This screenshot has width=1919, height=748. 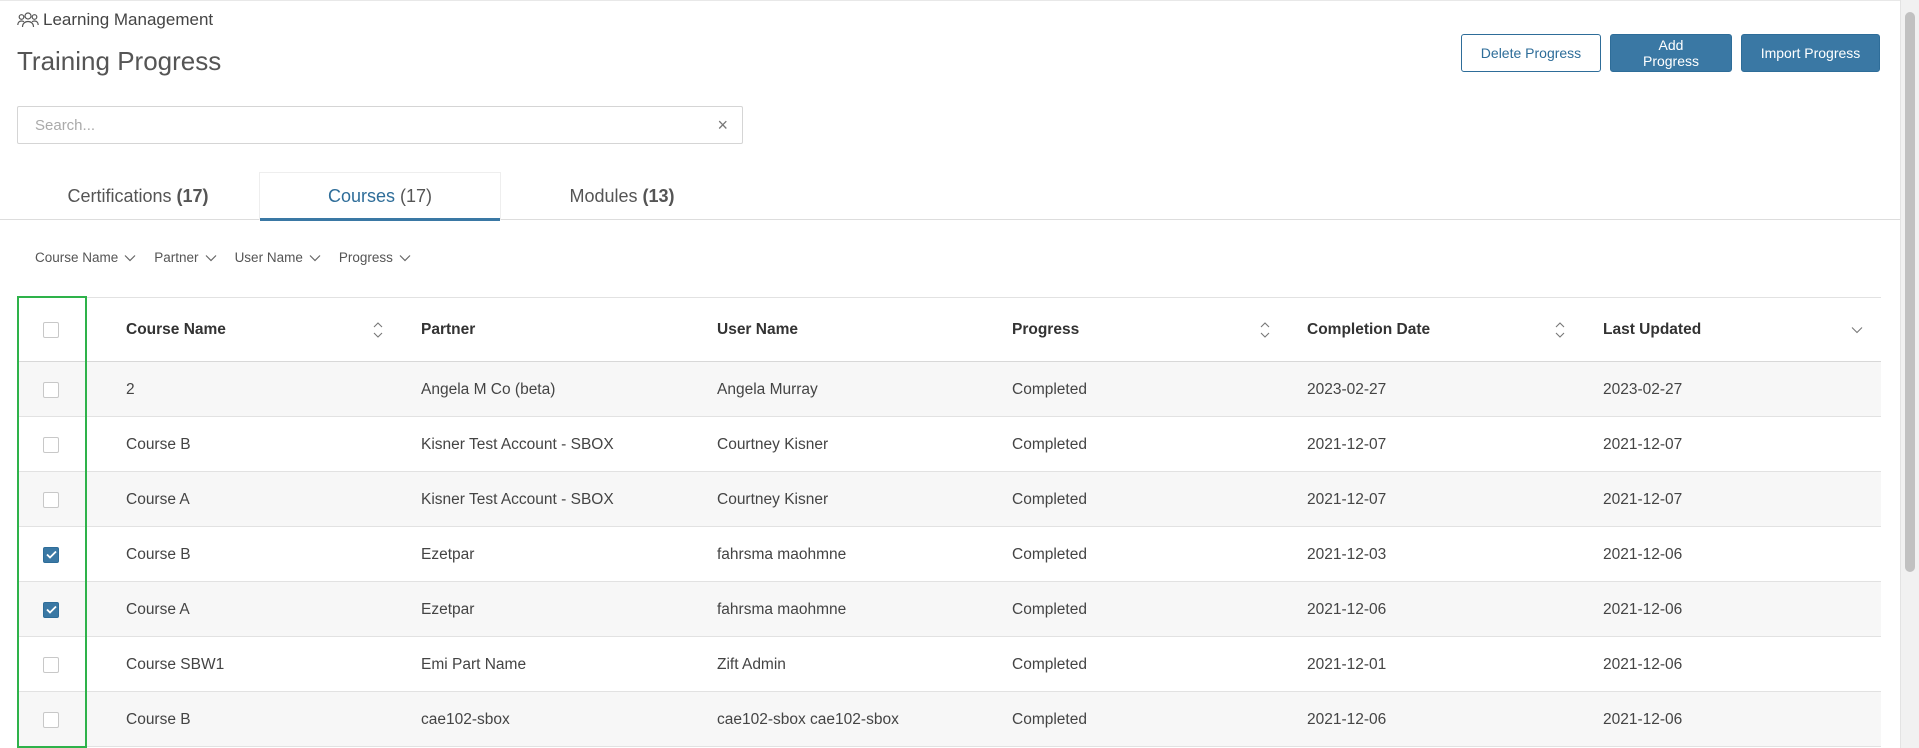 I want to click on filter-bar: Course Name Partner User Name Progress, so click(x=223, y=257).